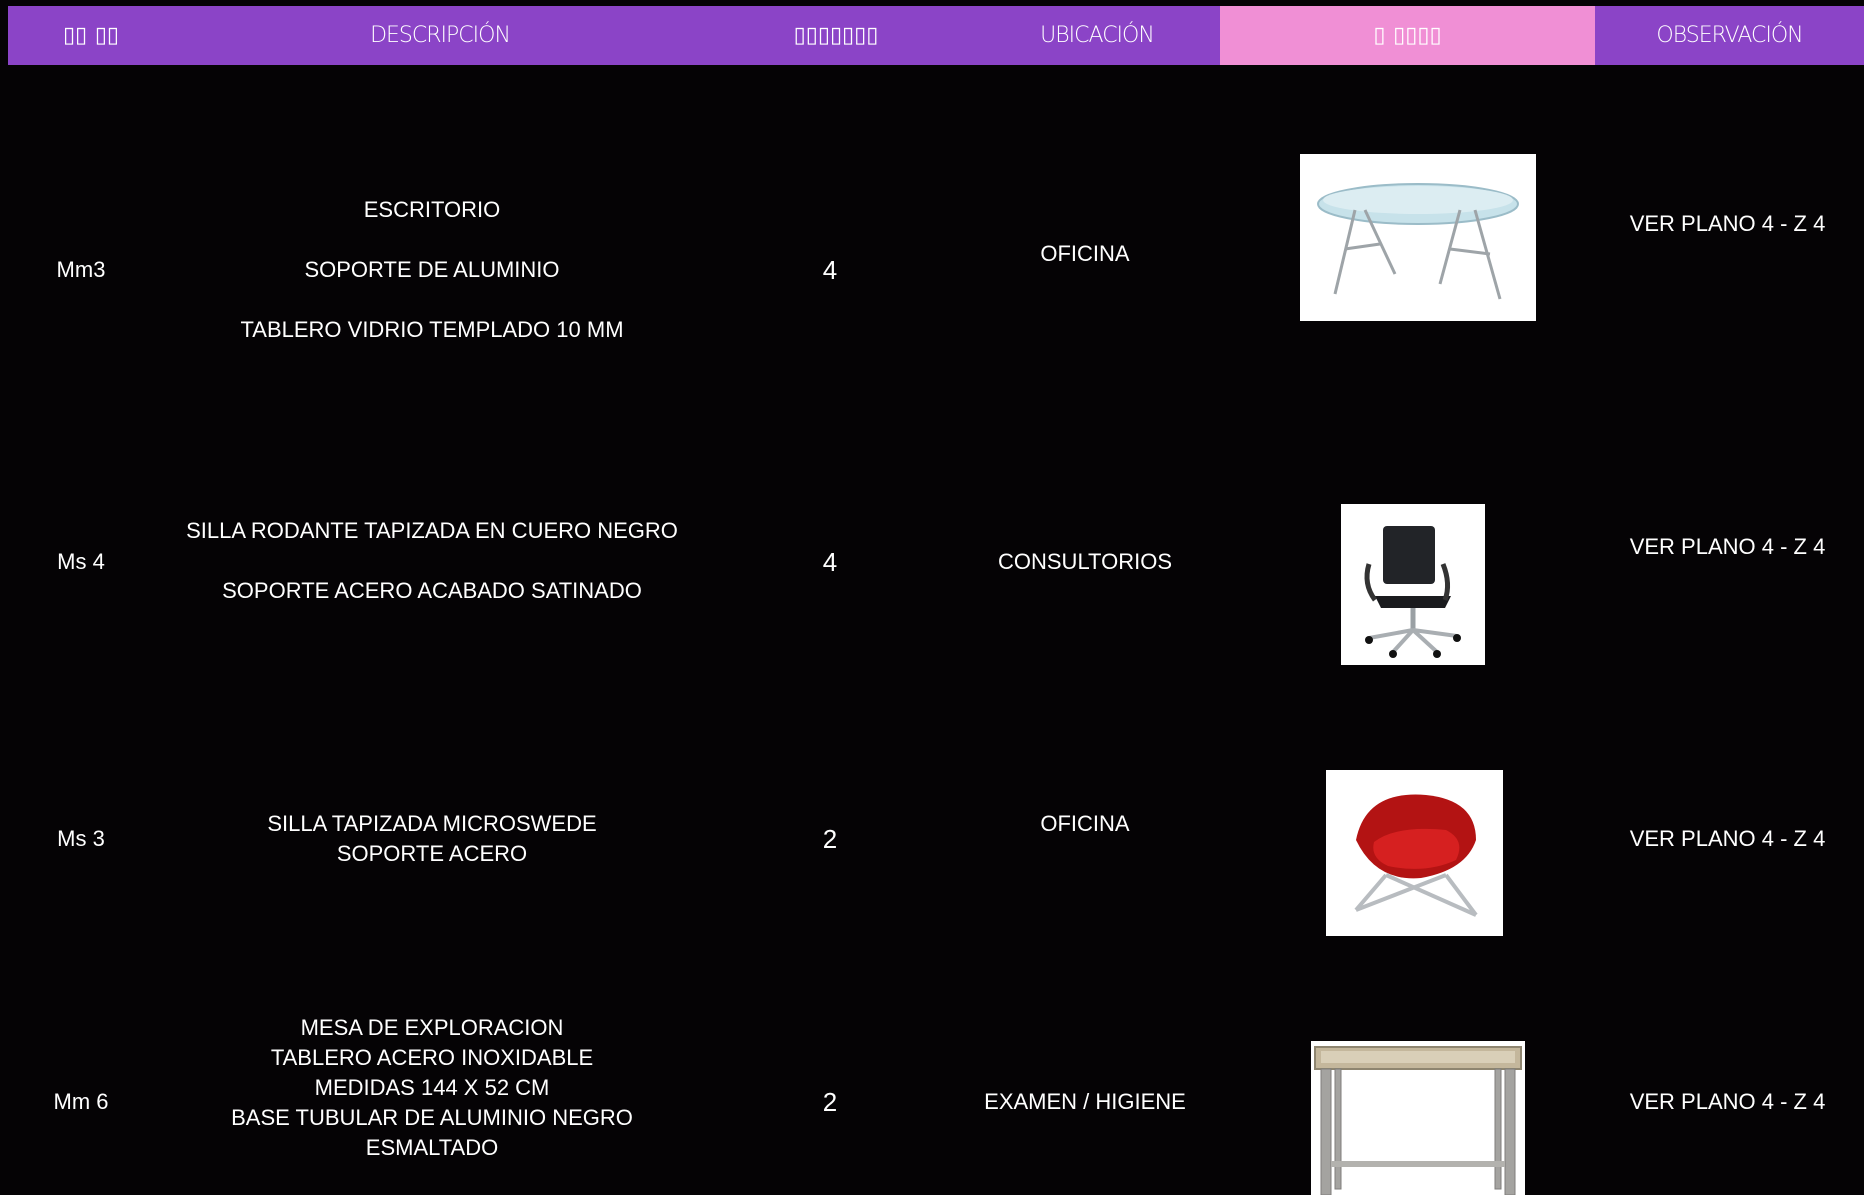 The width and height of the screenshot is (1864, 1195). I want to click on header-quantity: ▯▯▯▯▯▯▯, so click(836, 35).